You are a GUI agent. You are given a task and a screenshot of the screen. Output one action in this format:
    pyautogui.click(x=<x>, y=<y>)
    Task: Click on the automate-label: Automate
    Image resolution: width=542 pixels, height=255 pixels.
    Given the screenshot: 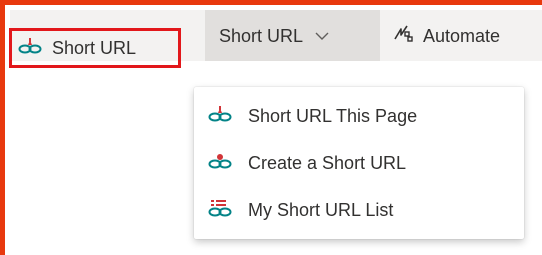 What is the action you would take?
    pyautogui.click(x=462, y=35)
    